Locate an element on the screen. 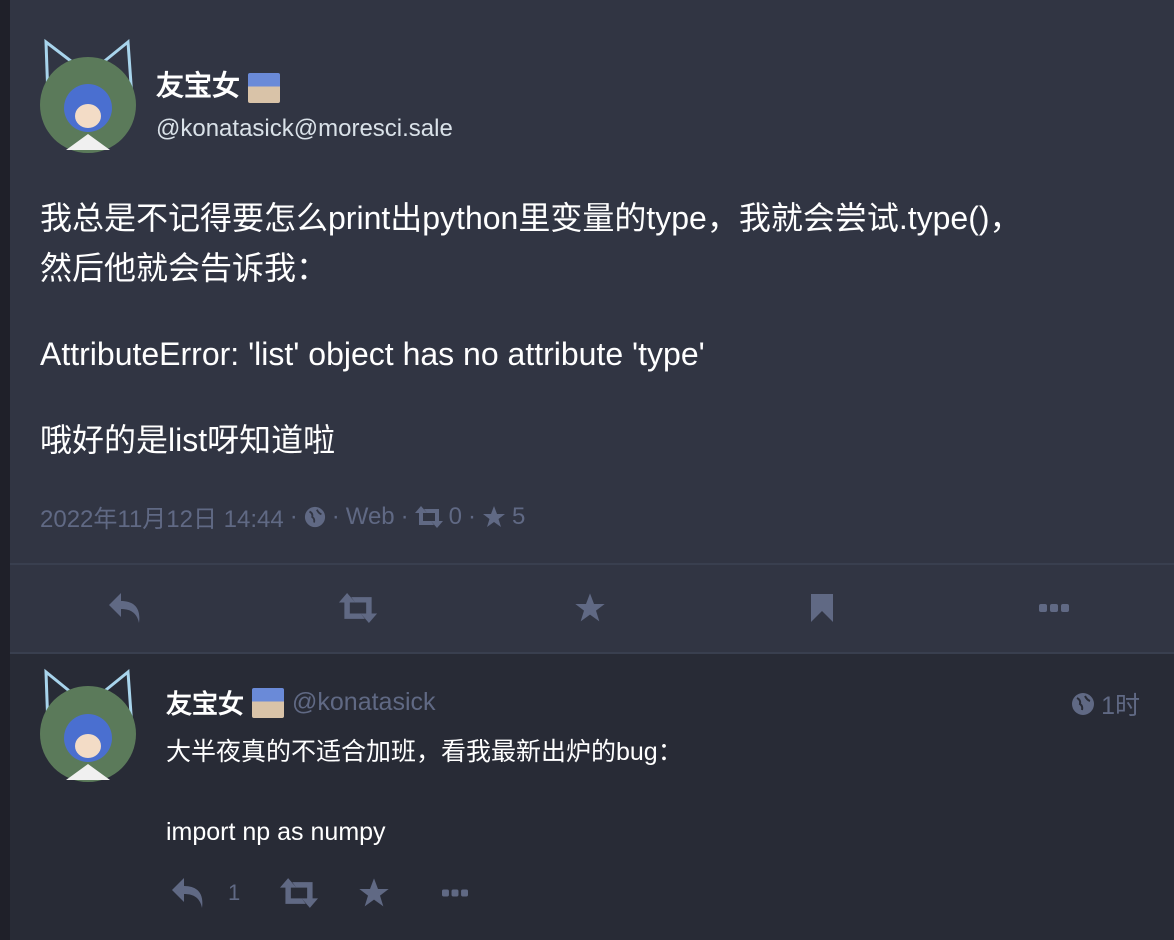  timestamp: 2022年11月12日 14:44 is located at coordinates (162, 516).